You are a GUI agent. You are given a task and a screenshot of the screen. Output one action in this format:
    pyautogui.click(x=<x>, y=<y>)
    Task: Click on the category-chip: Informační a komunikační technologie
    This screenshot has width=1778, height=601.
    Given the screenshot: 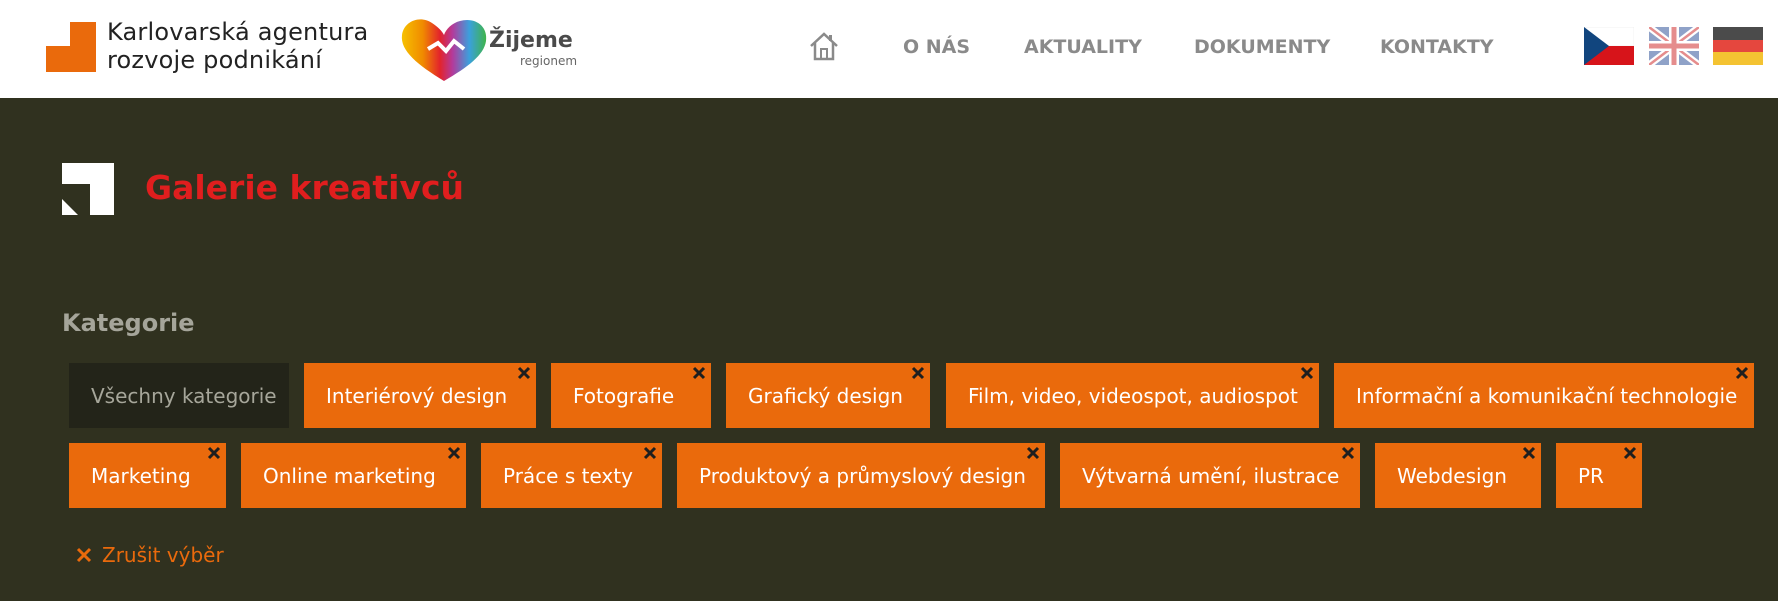 What is the action you would take?
    pyautogui.click(x=1544, y=395)
    